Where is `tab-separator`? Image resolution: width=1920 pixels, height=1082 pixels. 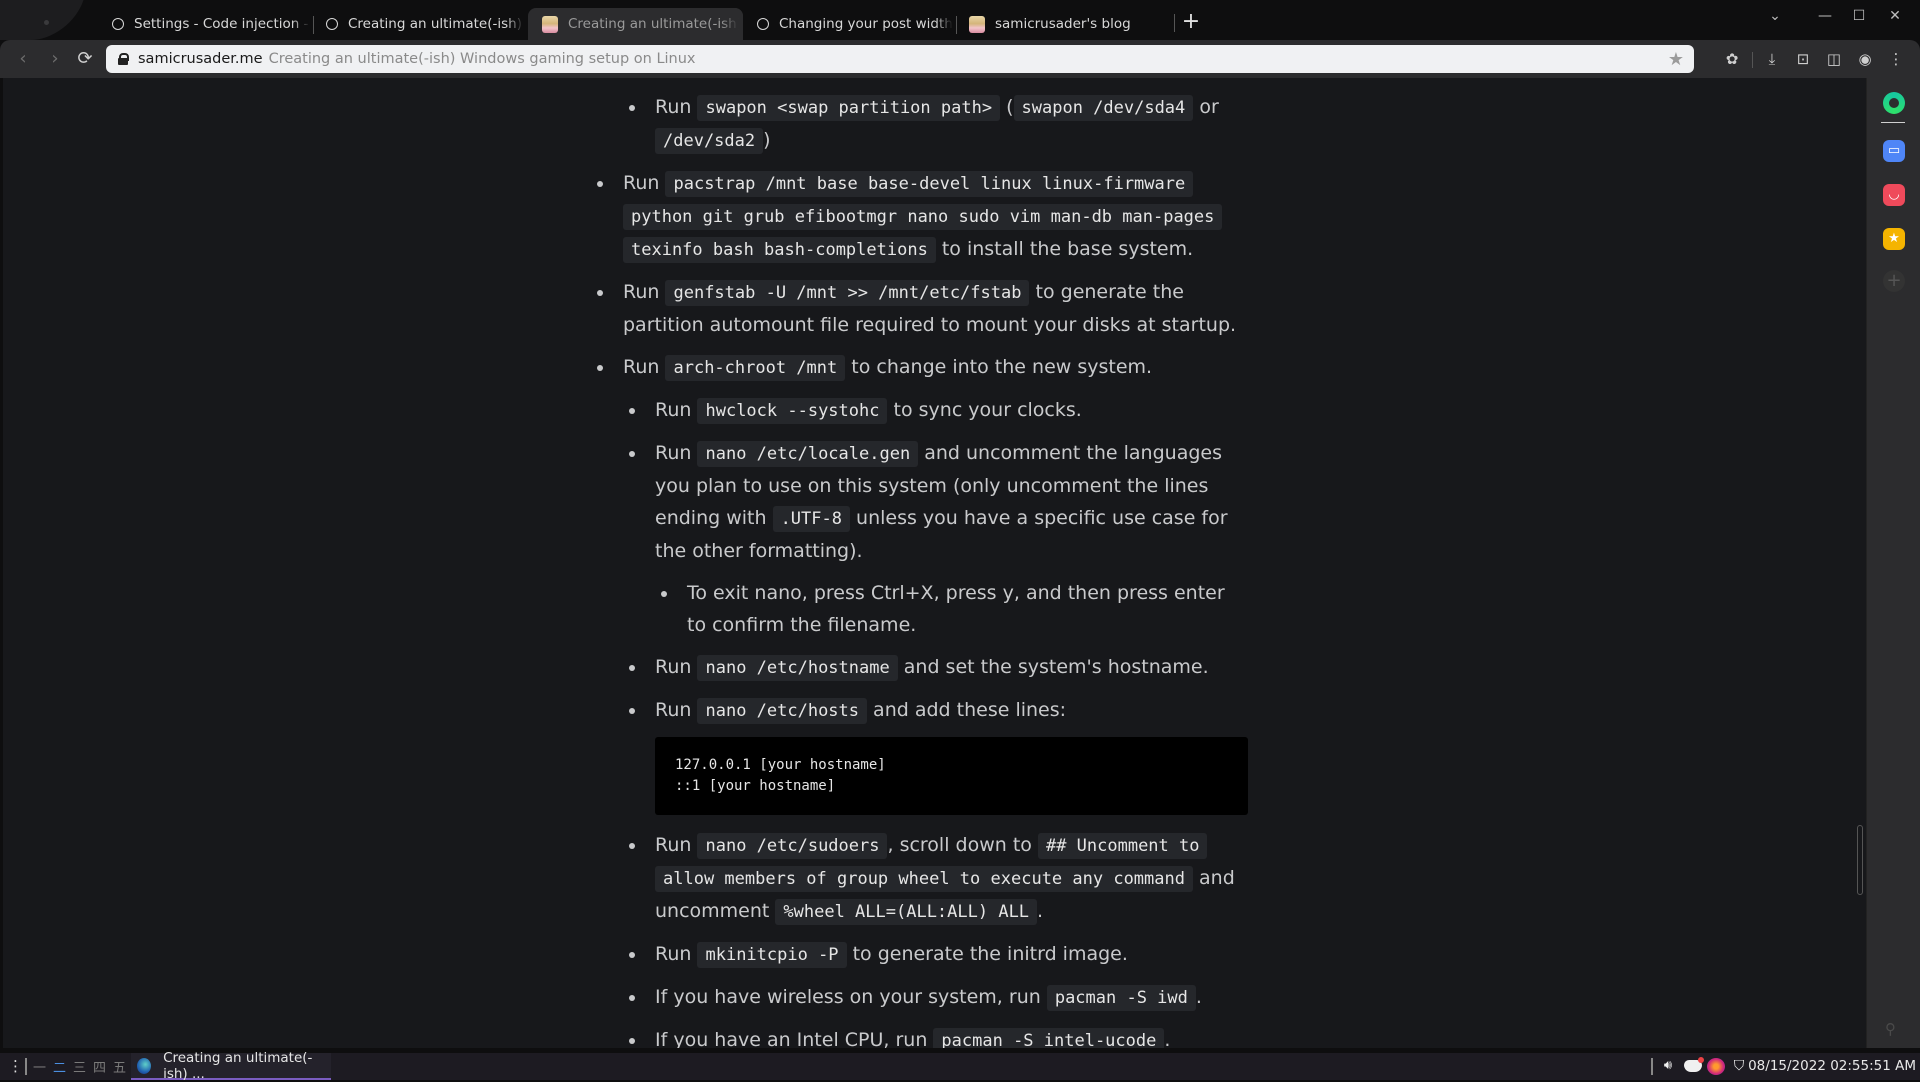
tab-separator is located at coordinates (1174, 23).